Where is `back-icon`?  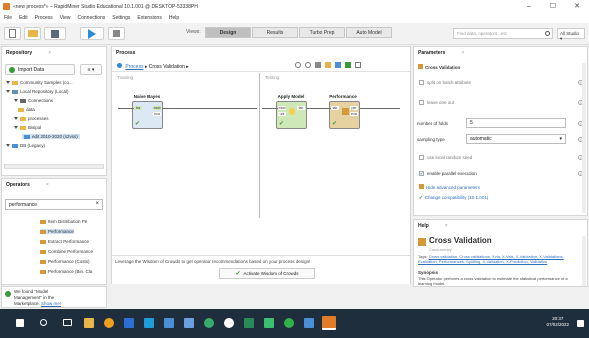 back-icon is located at coordinates (119, 65).